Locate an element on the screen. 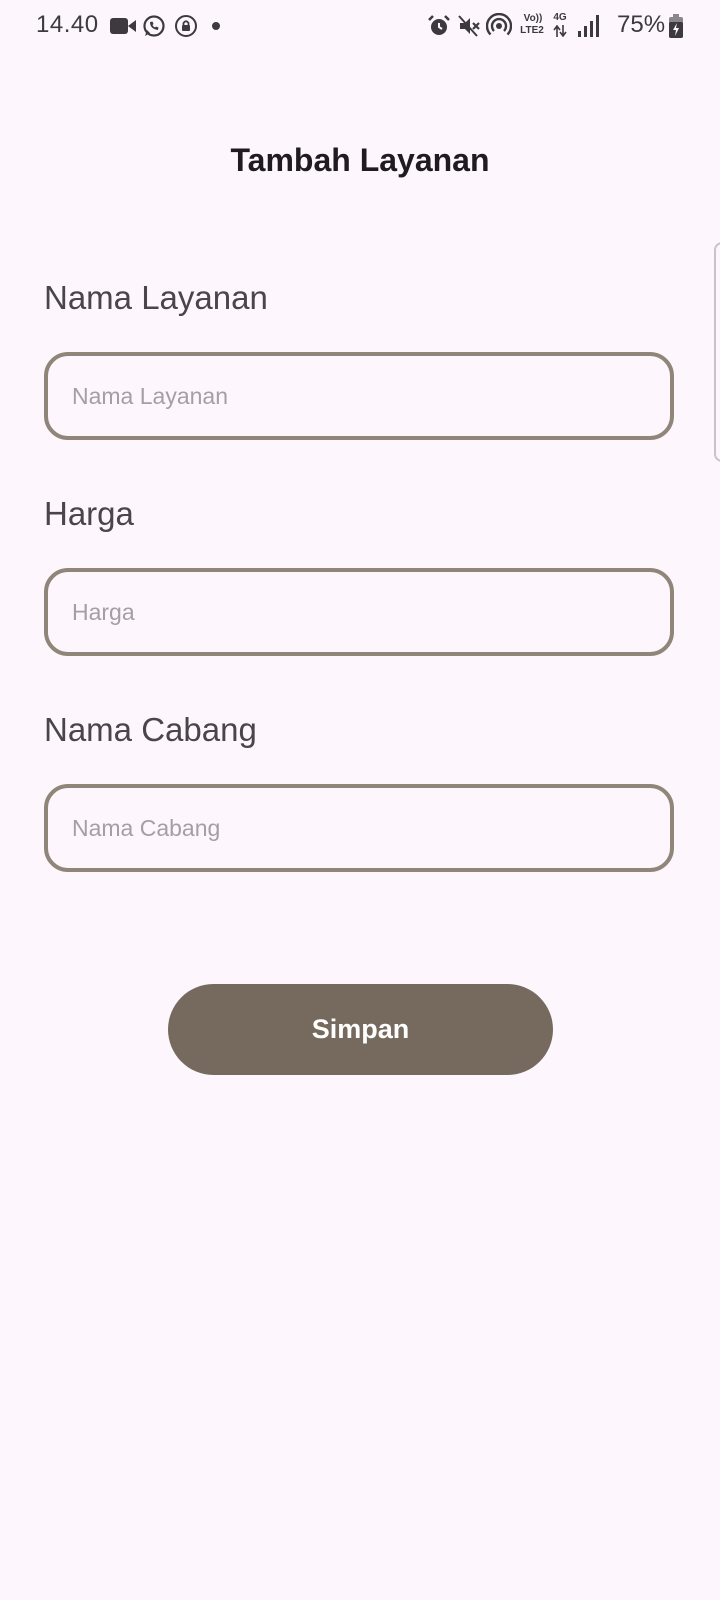 Image resolution: width=720 pixels, height=1600 pixels. signal-icon is located at coordinates (589, 26).